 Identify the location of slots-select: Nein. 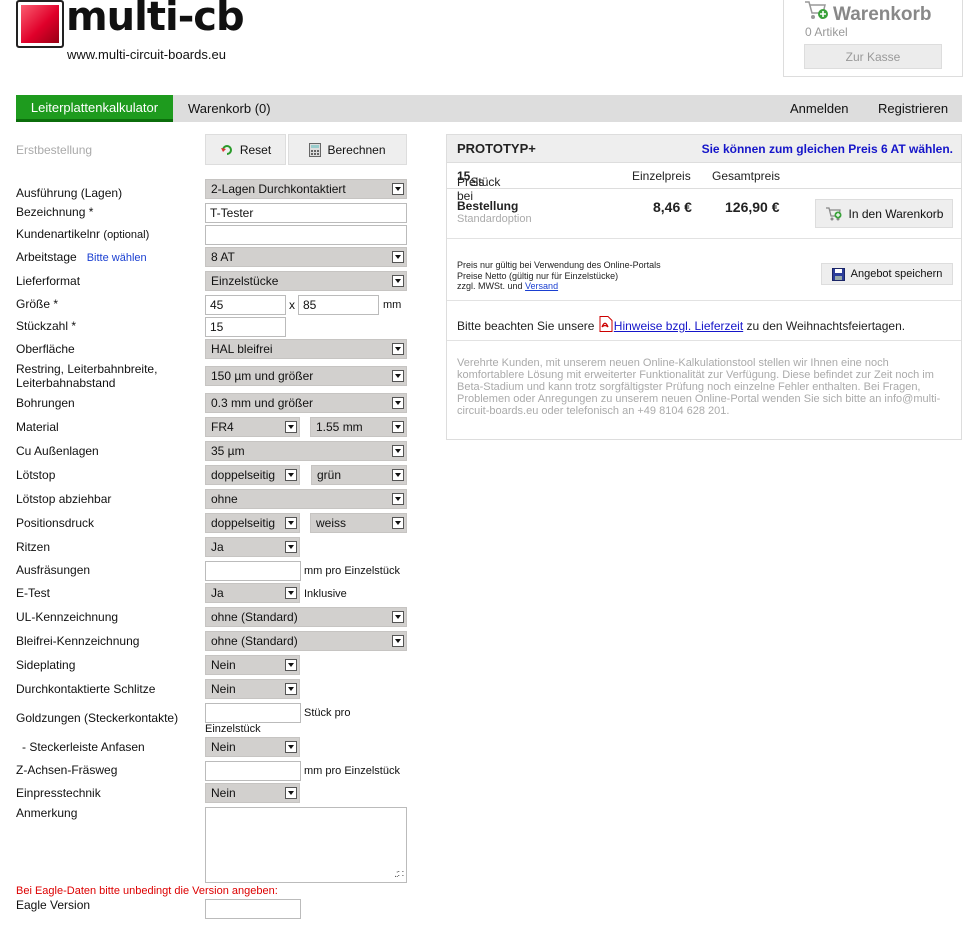
(252, 689).